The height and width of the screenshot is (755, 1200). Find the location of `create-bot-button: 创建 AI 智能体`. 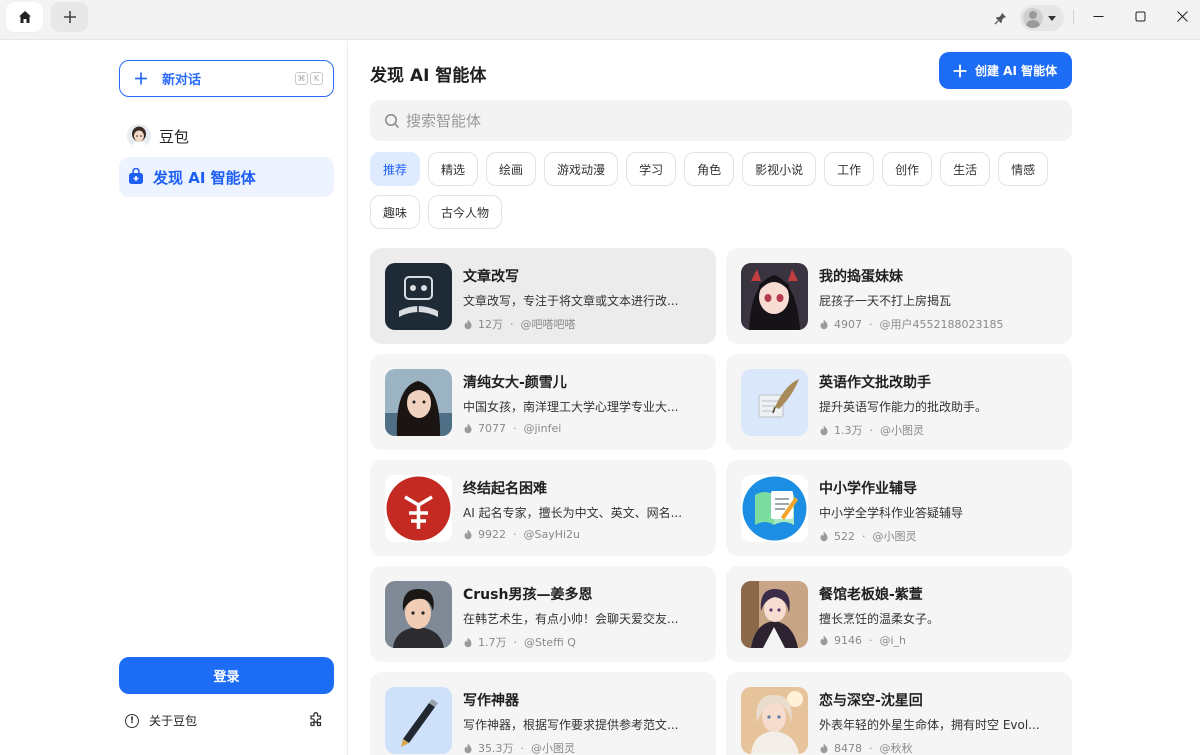

create-bot-button: 创建 AI 智能体 is located at coordinates (1005, 70).